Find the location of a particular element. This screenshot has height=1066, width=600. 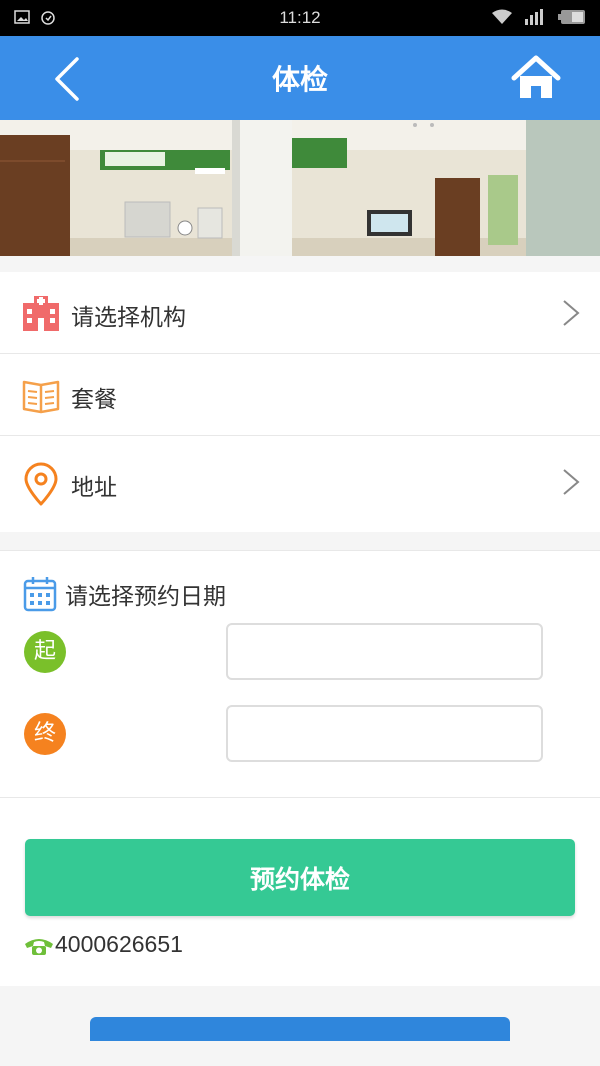

menu-row-package: 套餐 is located at coordinates (300, 395).